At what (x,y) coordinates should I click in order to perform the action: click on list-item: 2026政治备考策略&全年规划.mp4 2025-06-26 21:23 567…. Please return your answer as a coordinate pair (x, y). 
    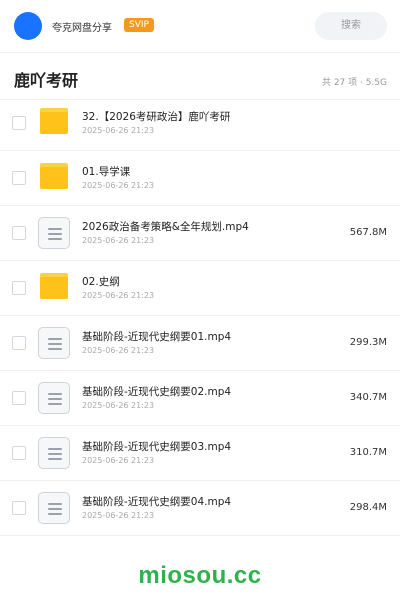
    Looking at the image, I should click on (200, 233).